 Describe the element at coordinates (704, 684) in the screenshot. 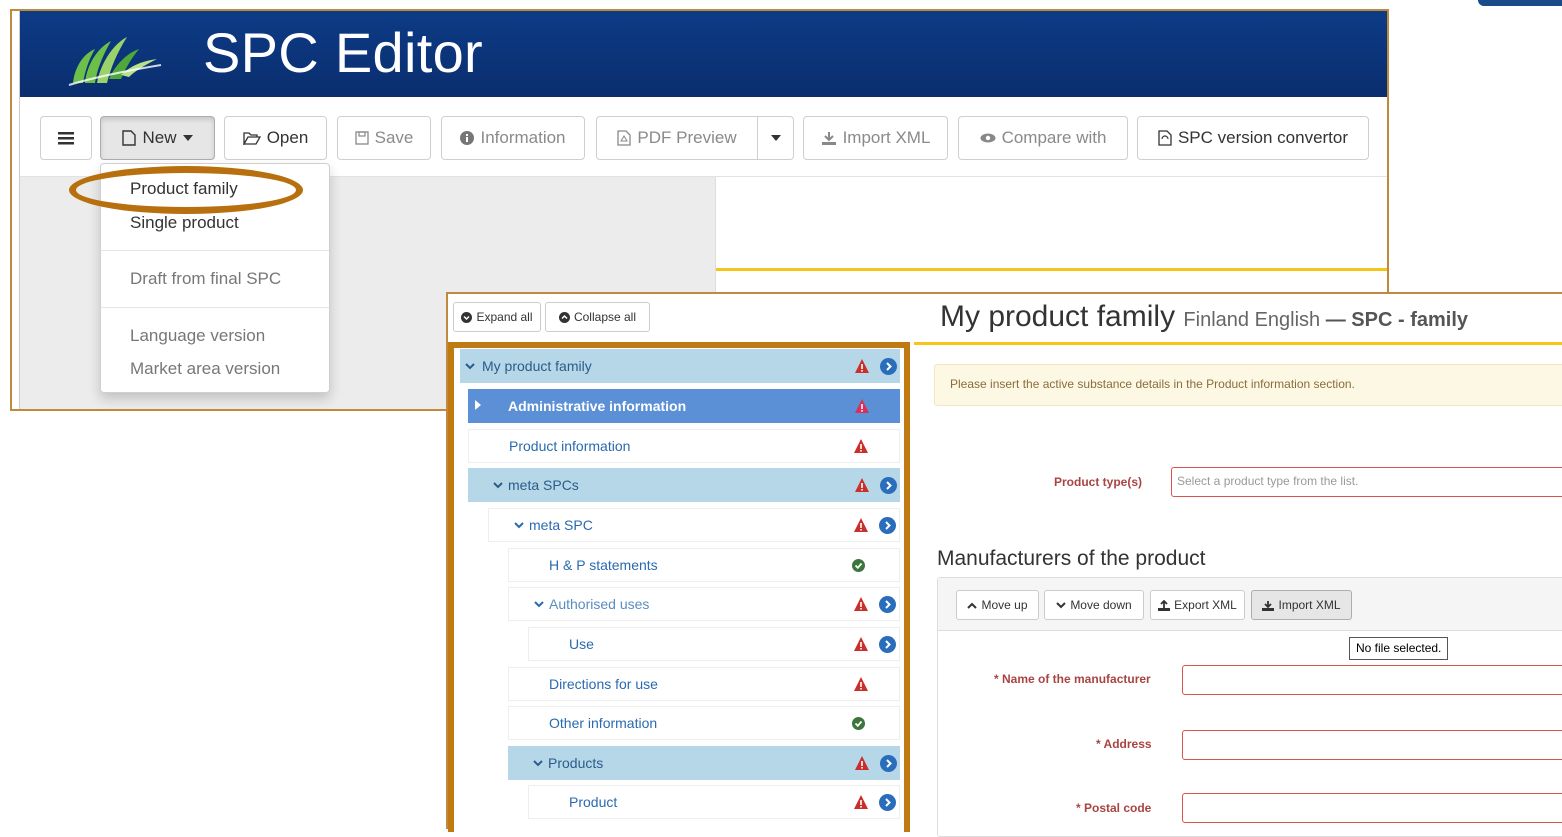

I see `tree-node-directions-for-use: Directions for use` at that location.